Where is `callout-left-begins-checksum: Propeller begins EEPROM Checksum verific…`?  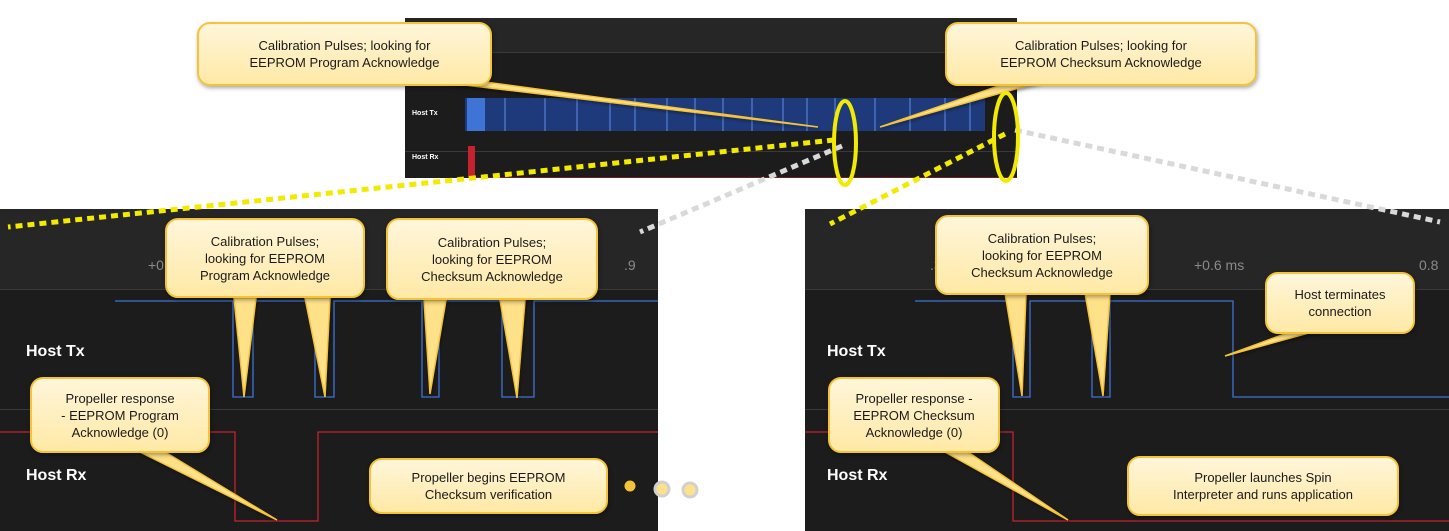
callout-left-begins-checksum: Propeller begins EEPROM Checksum verific… is located at coordinates (488, 486).